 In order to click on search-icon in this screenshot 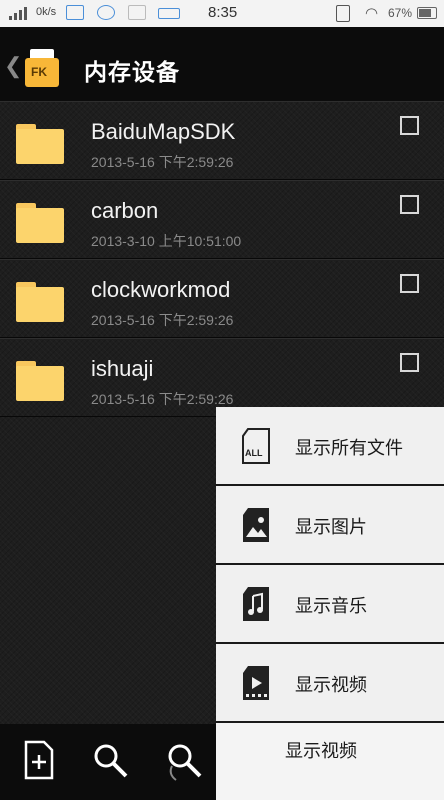, I will do `click(110, 760)`.